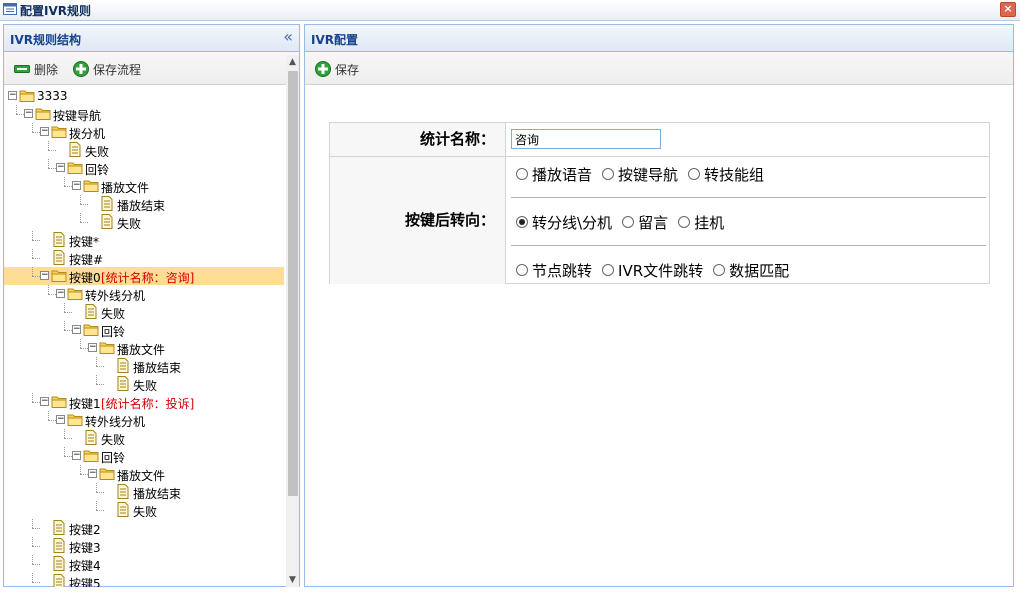 This screenshot has height=596, width=1020. Describe the element at coordinates (564, 222) in the screenshot. I see `radio-option: 转分线\分机` at that location.